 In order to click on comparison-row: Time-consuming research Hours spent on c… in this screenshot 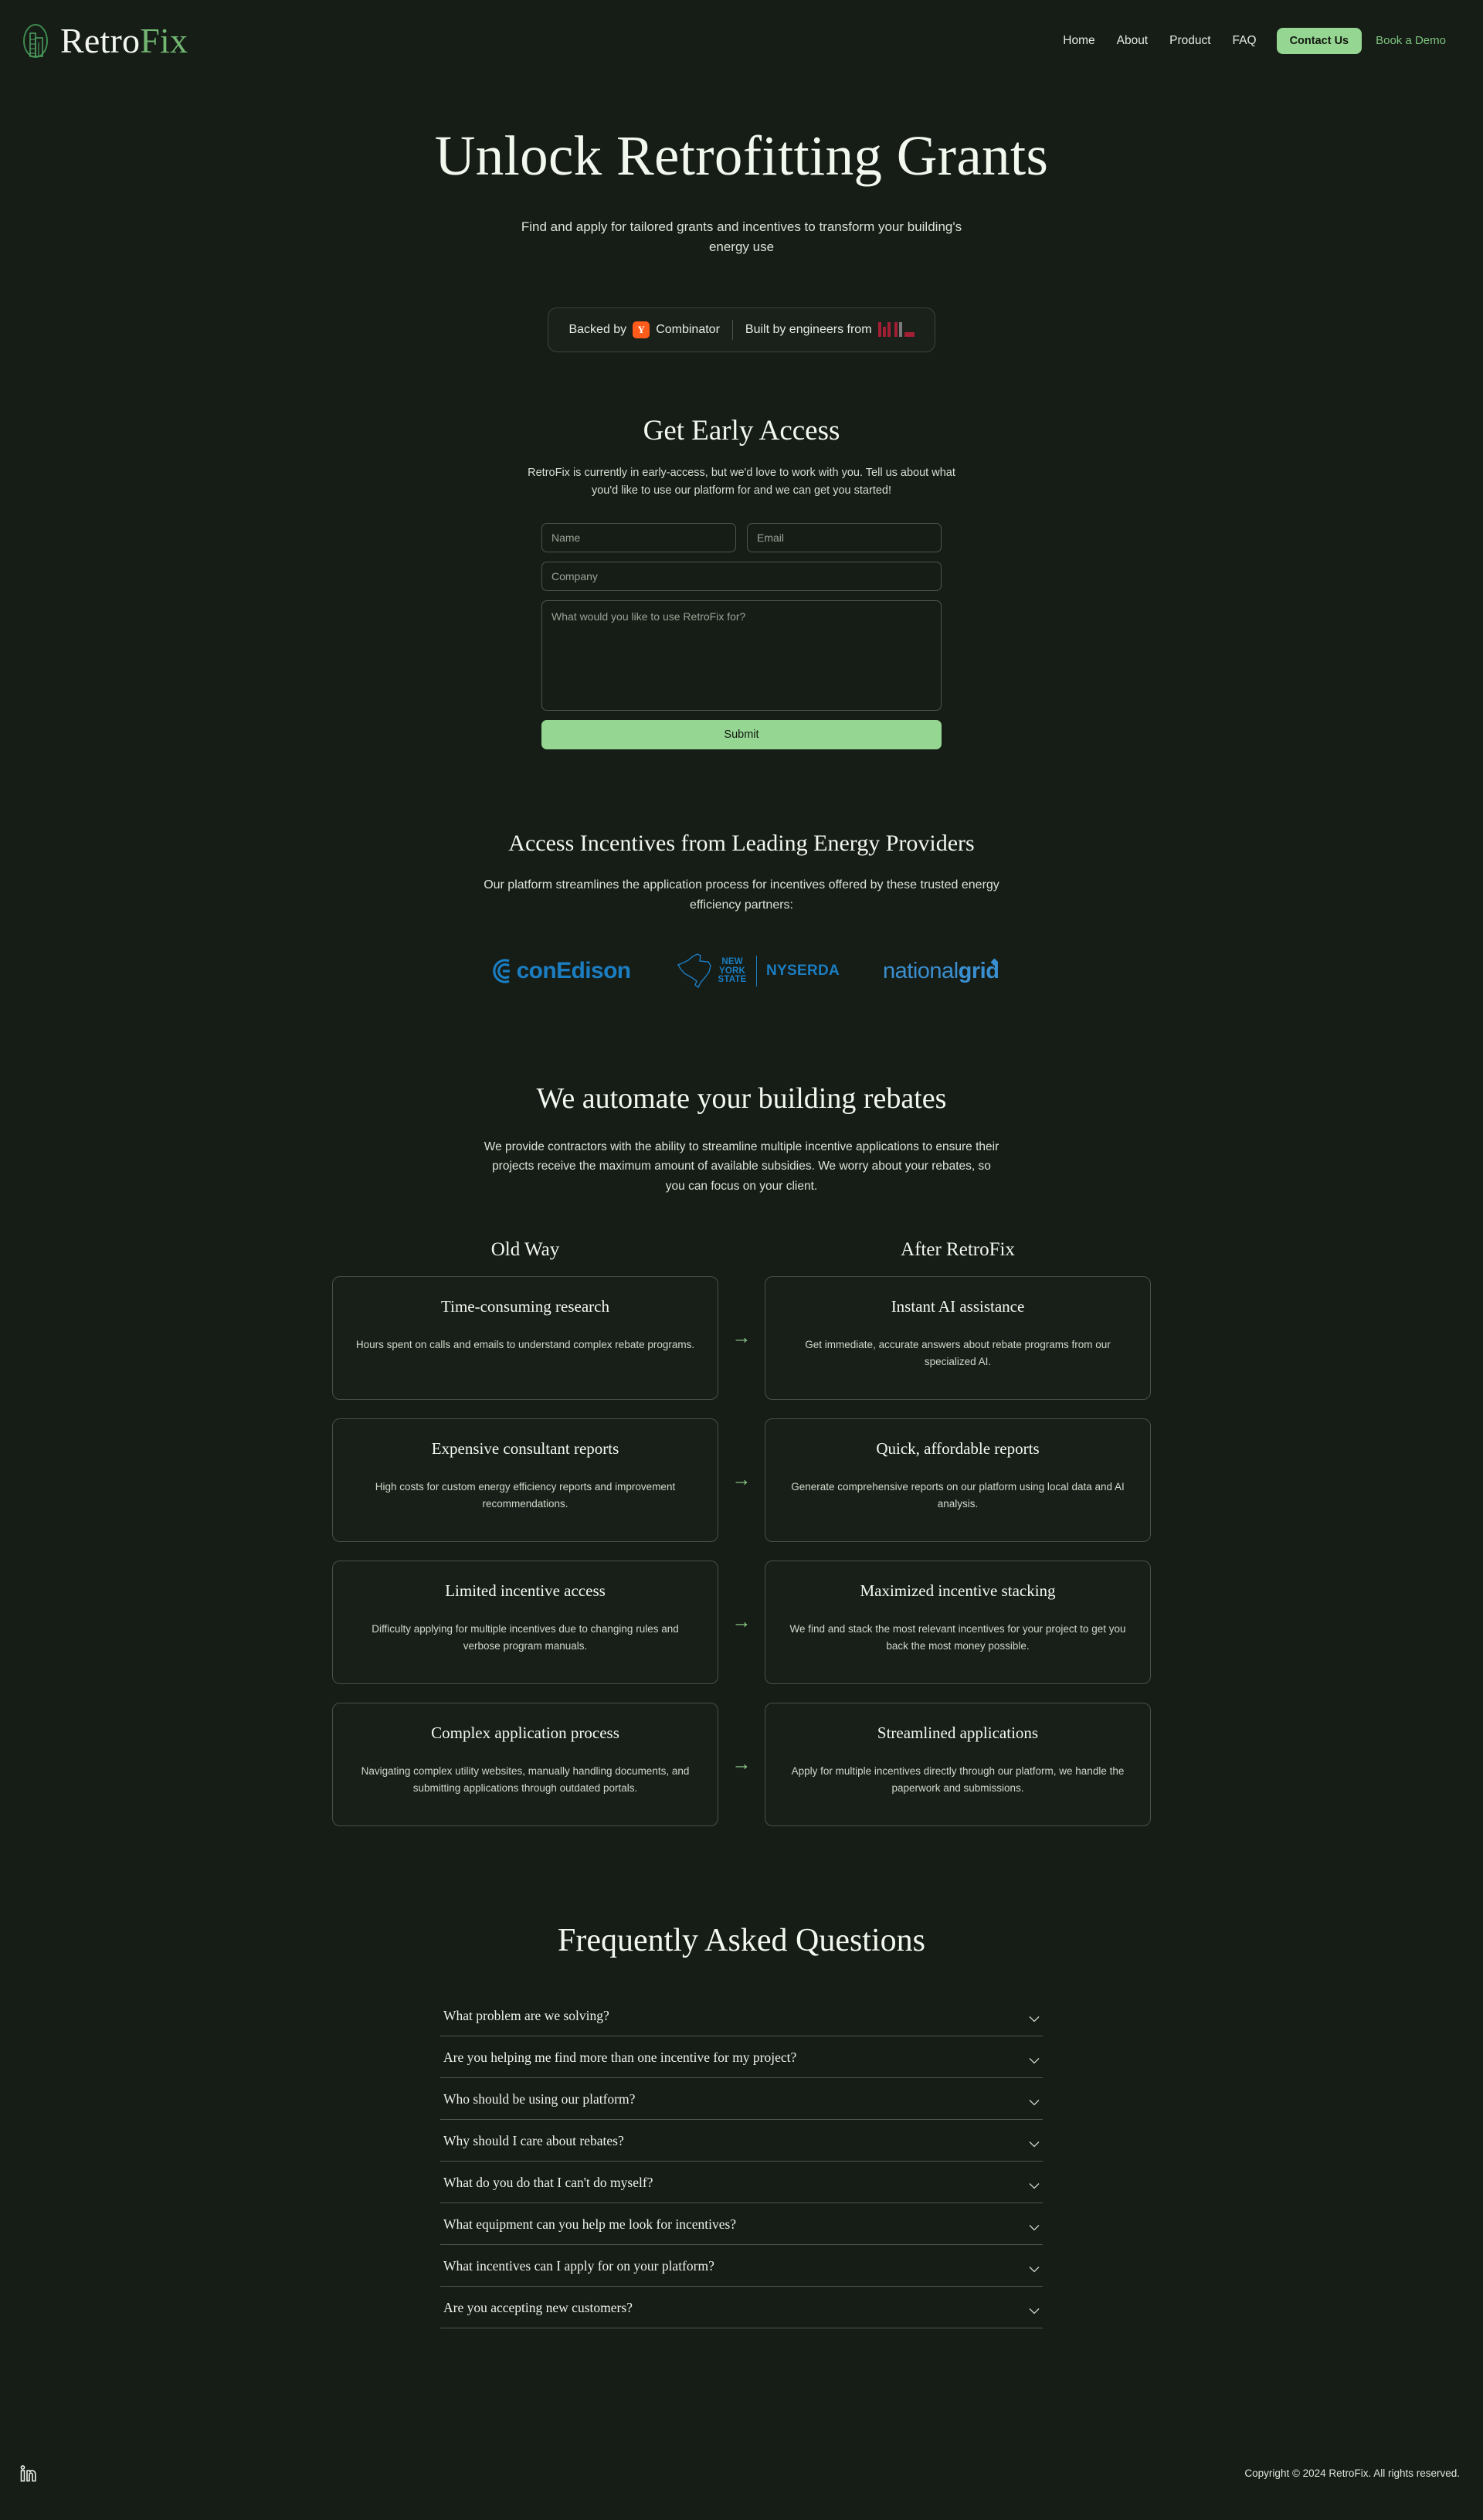, I will do `click(741, 1337)`.